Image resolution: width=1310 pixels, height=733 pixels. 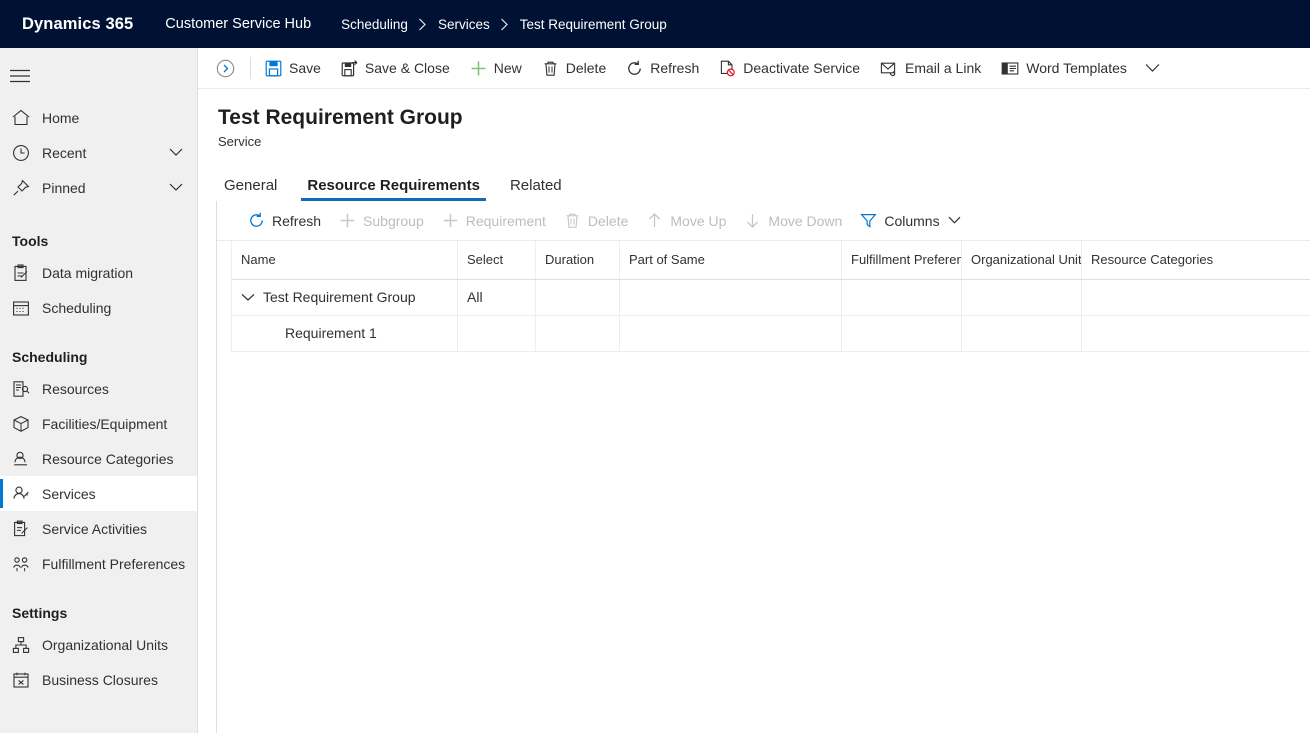 I want to click on save-and-close-button: Save & Close, so click(x=395, y=68).